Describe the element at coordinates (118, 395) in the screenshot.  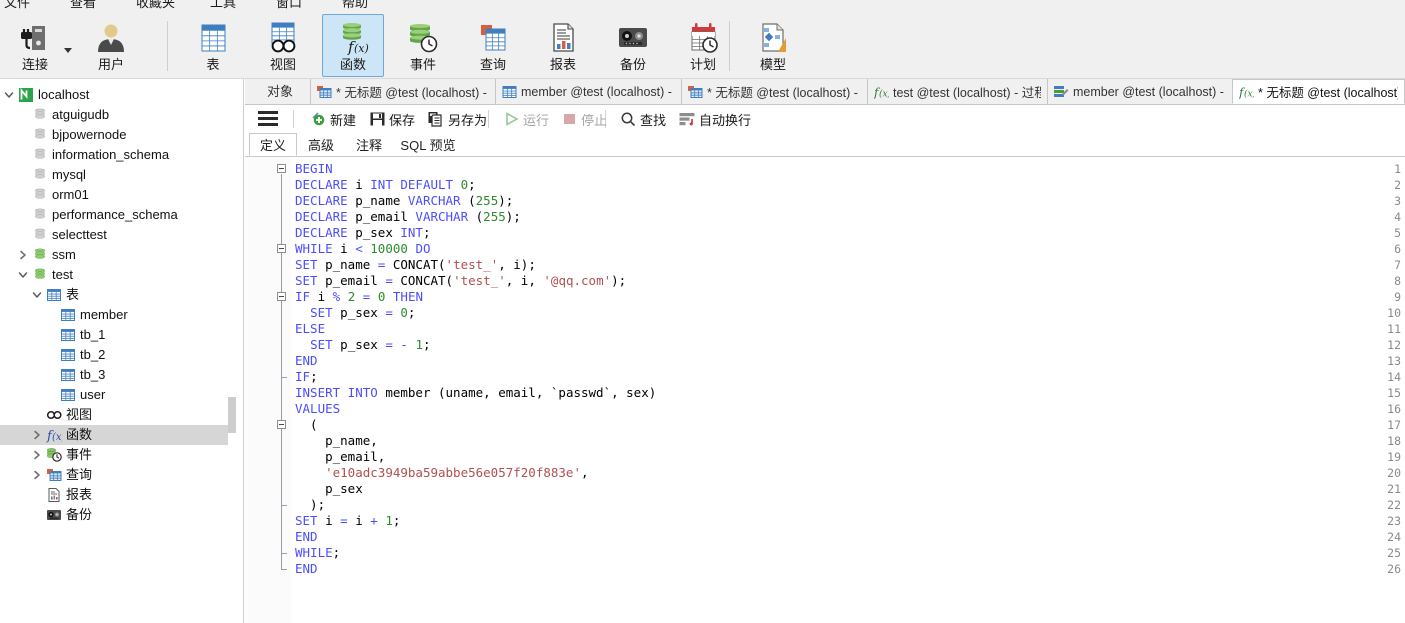
I see `tree-item-user: user` at that location.